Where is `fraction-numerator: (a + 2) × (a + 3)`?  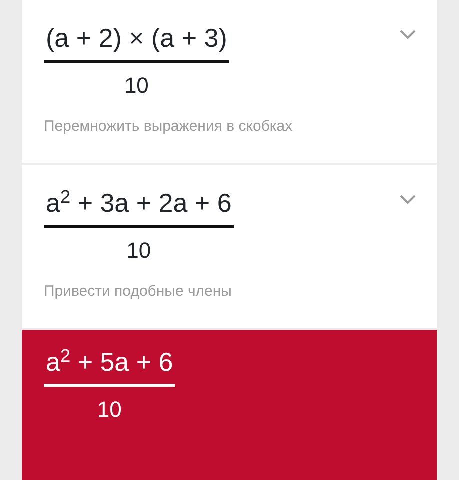 fraction-numerator: (a + 2) × (a + 3) is located at coordinates (136, 38).